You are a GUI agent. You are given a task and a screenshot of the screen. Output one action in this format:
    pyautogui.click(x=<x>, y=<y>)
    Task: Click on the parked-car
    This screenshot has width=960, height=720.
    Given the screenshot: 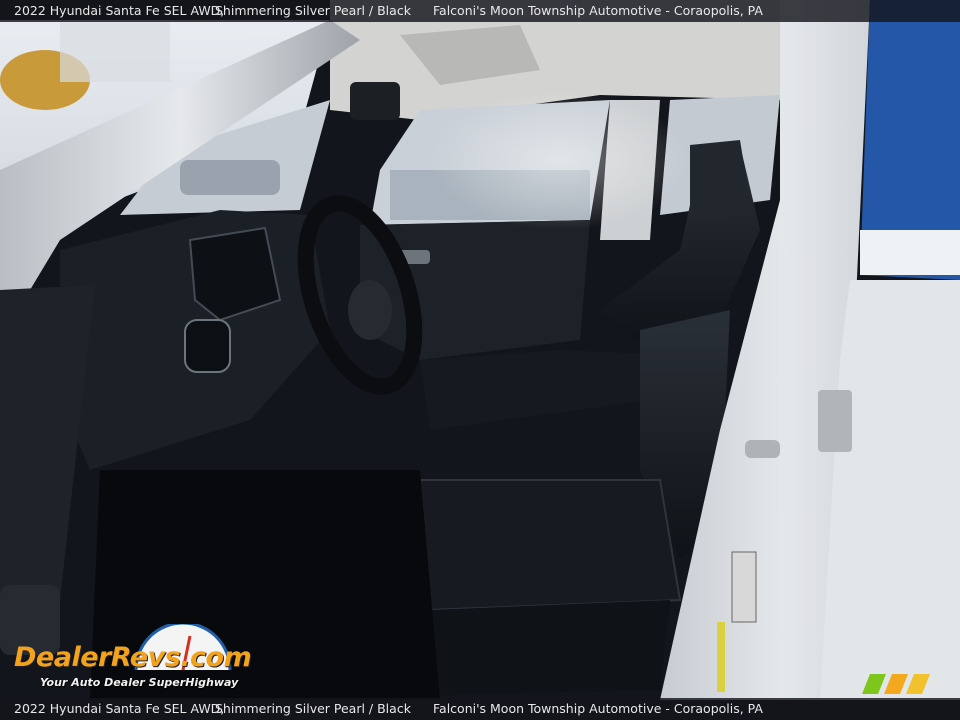 What is the action you would take?
    pyautogui.click(x=230, y=177)
    